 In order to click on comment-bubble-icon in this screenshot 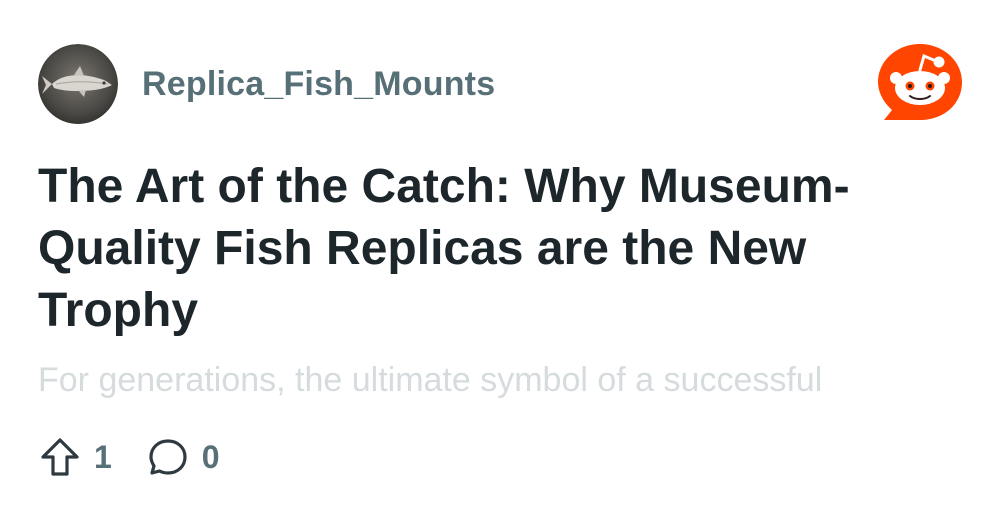, I will do `click(168, 457)`.